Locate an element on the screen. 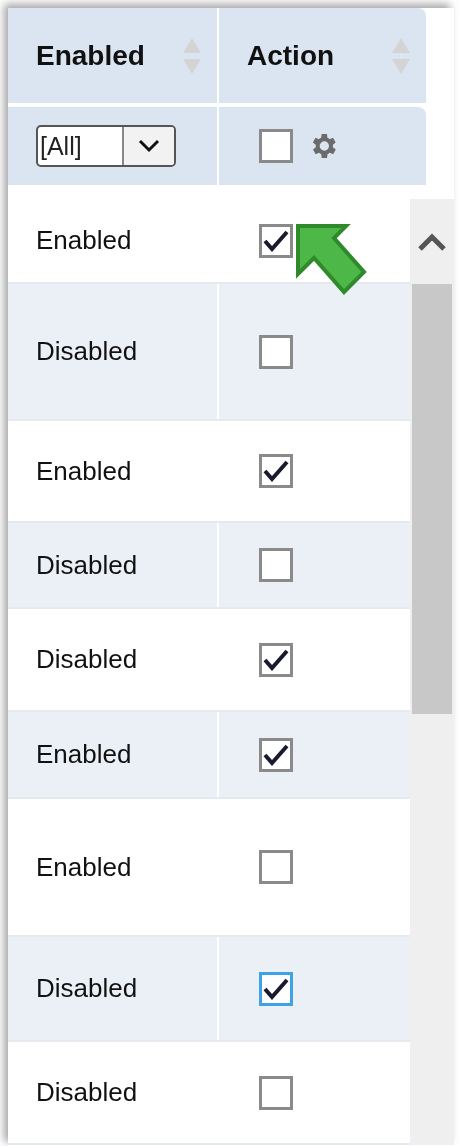 This screenshot has height=1146, width=462. column-header: Enabled is located at coordinates (112, 55).